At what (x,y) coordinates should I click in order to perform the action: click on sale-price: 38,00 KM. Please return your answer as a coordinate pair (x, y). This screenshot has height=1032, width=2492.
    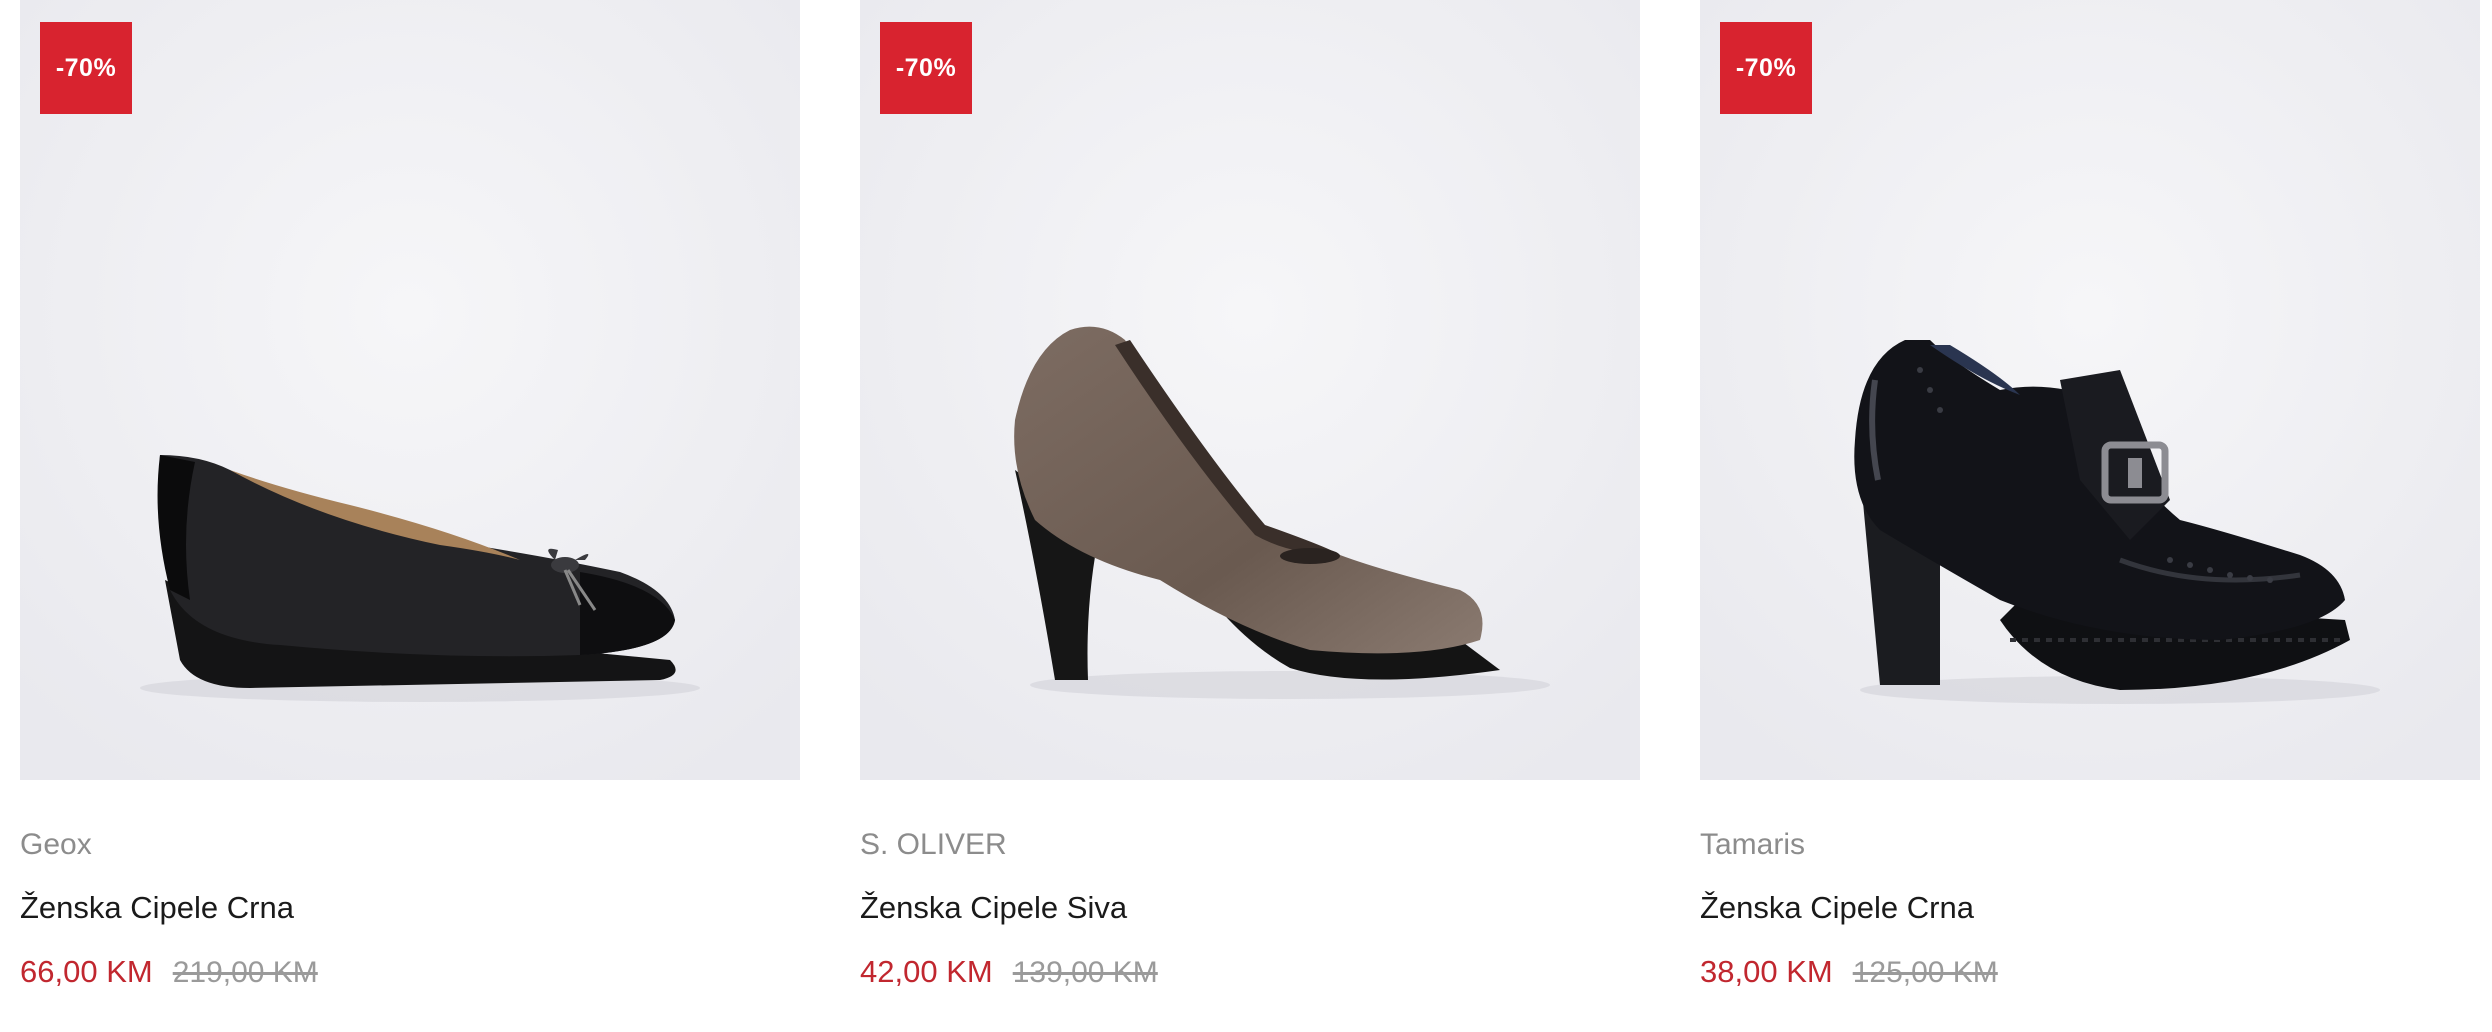
    Looking at the image, I should click on (1766, 971).